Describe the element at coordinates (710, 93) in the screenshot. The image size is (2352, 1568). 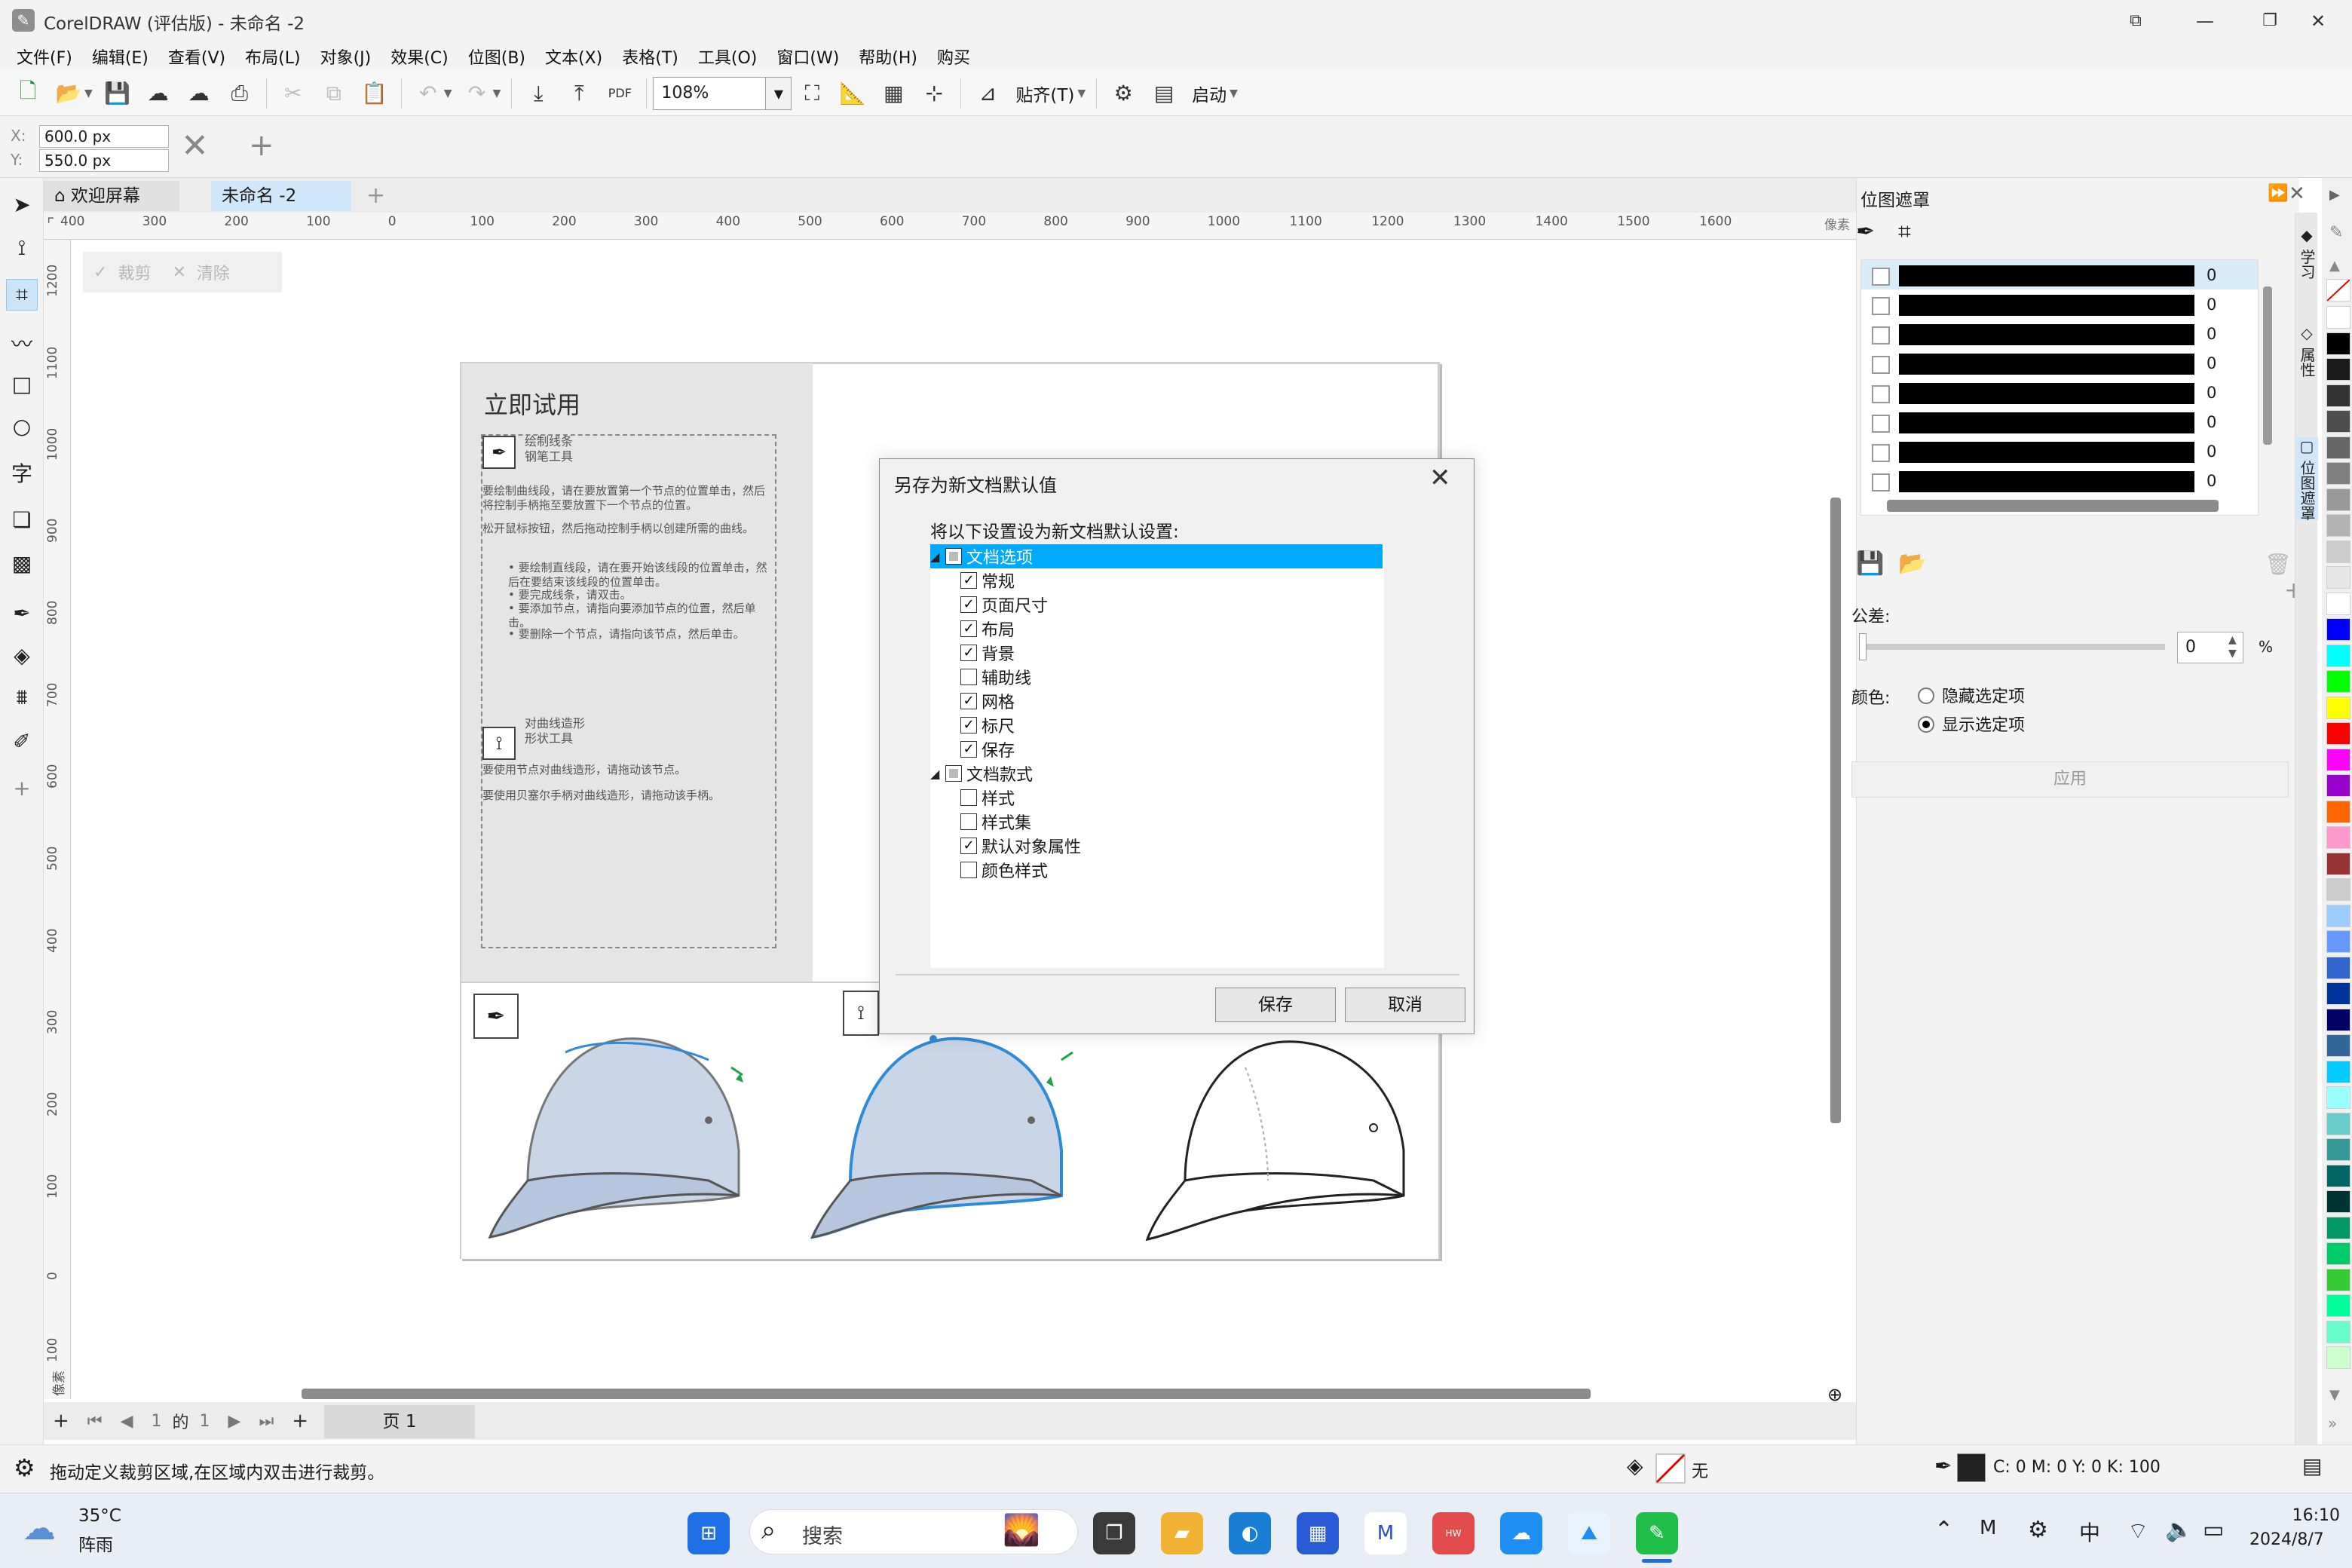
I see `zoom-level-input: 108%` at that location.